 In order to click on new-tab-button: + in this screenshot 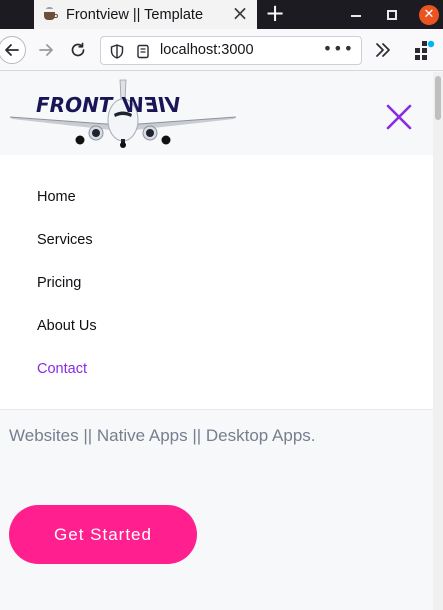, I will do `click(275, 14)`.